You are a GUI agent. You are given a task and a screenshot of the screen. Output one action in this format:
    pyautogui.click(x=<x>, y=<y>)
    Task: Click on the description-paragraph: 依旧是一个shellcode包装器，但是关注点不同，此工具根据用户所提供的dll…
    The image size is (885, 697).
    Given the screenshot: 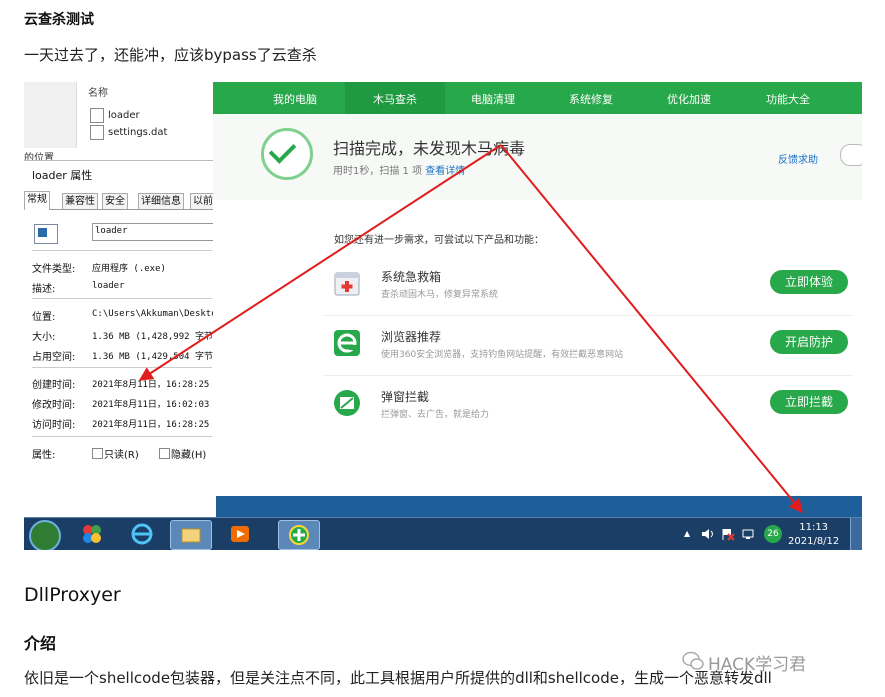 What is the action you would take?
    pyautogui.click(x=398, y=678)
    